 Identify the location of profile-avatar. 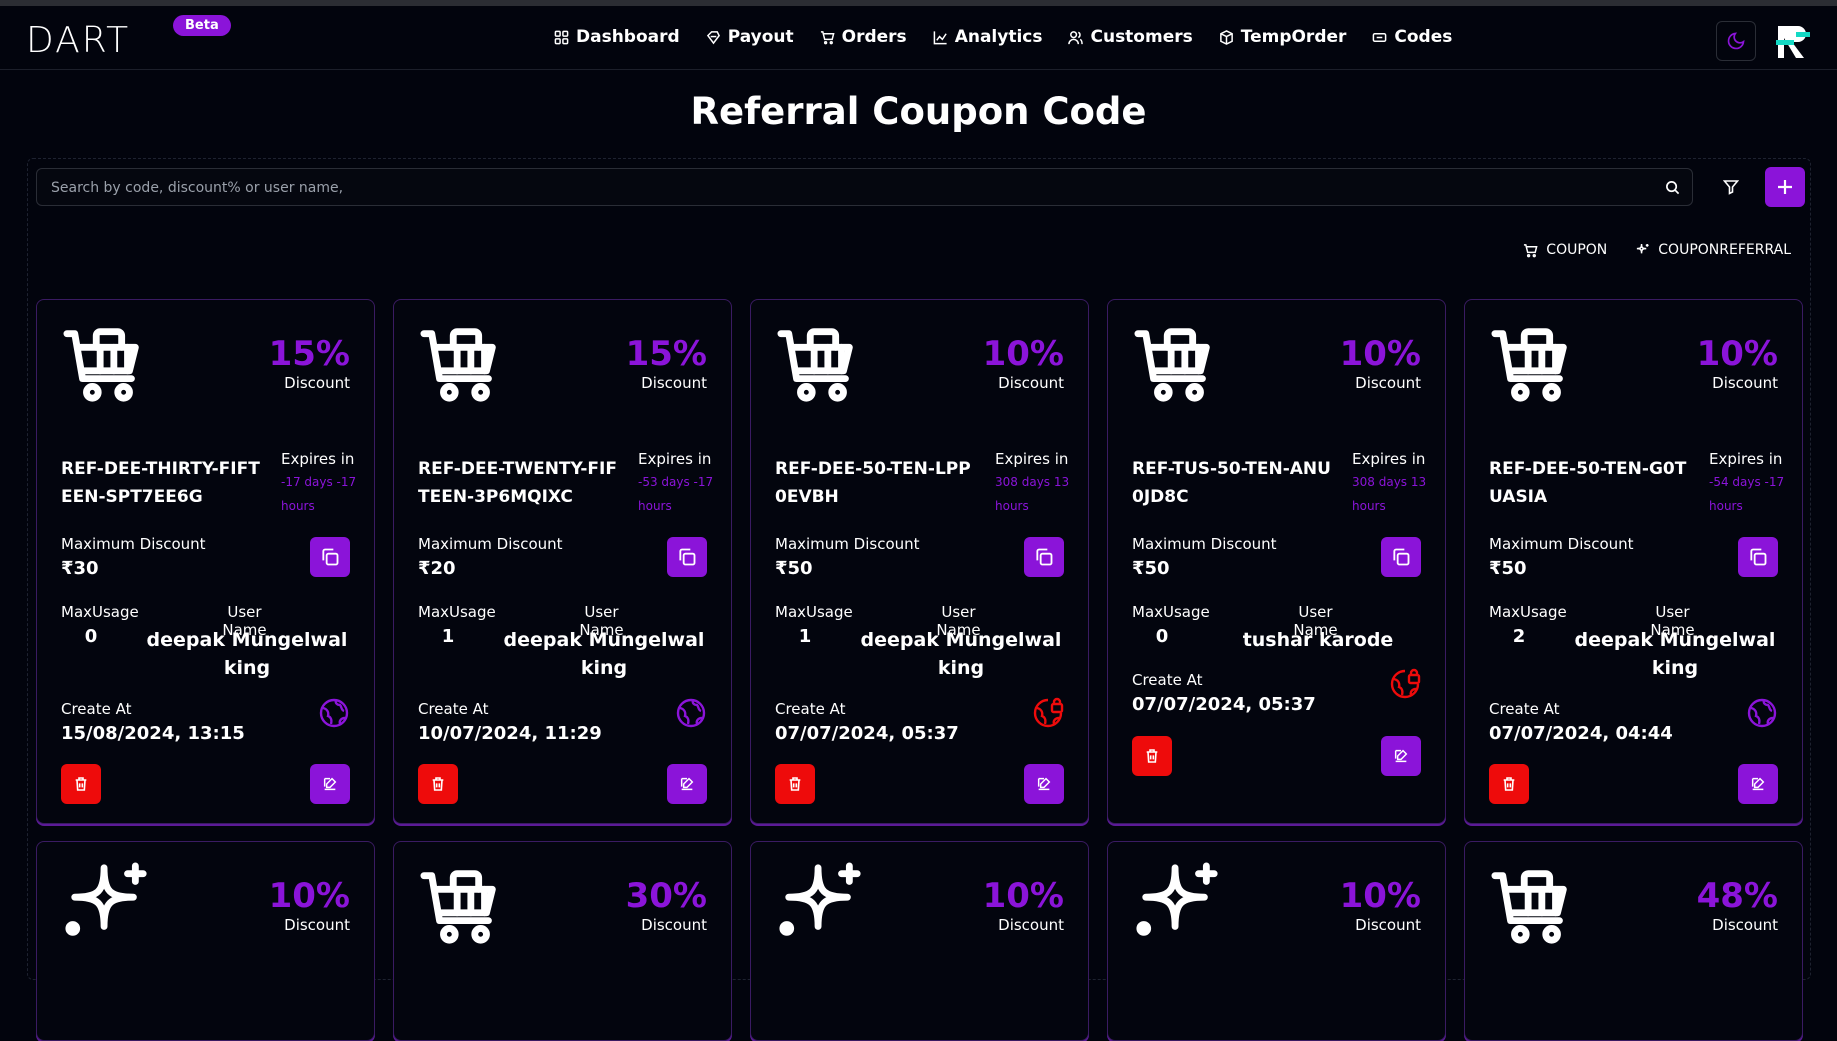
(1794, 42).